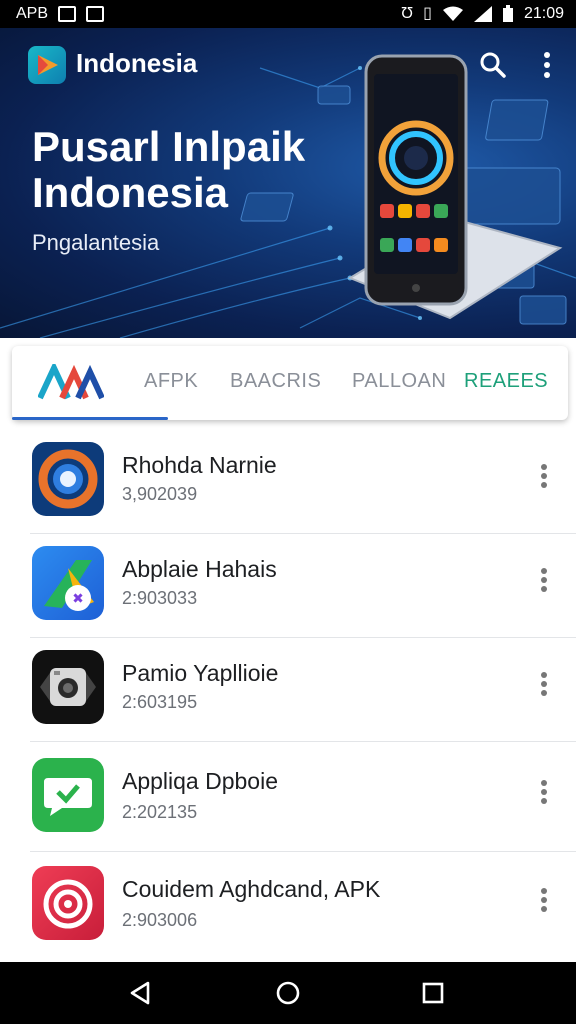 The image size is (576, 1024). I want to click on vibrate-icon: ▯, so click(427, 13).